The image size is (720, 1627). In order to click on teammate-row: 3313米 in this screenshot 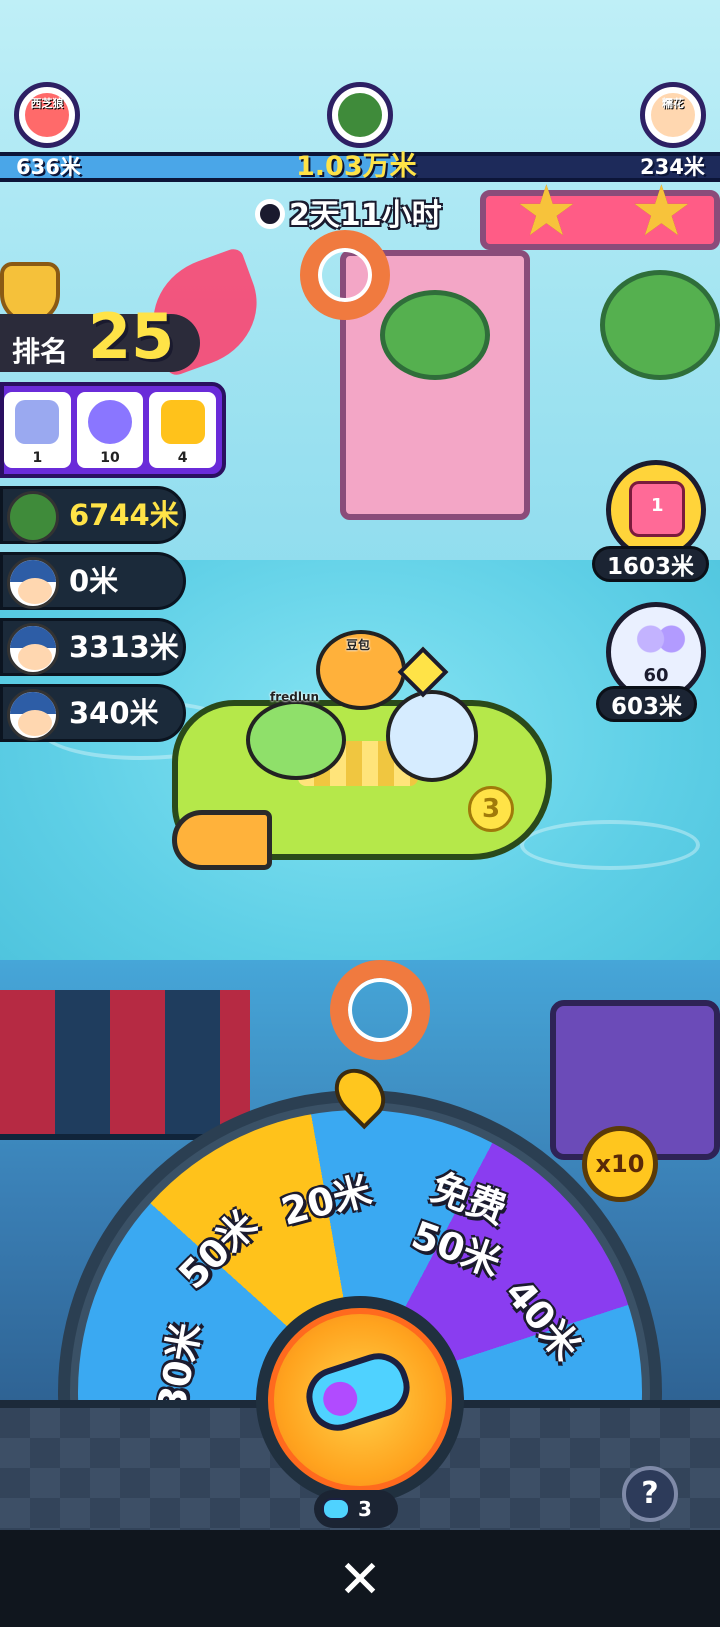, I will do `click(93, 647)`.